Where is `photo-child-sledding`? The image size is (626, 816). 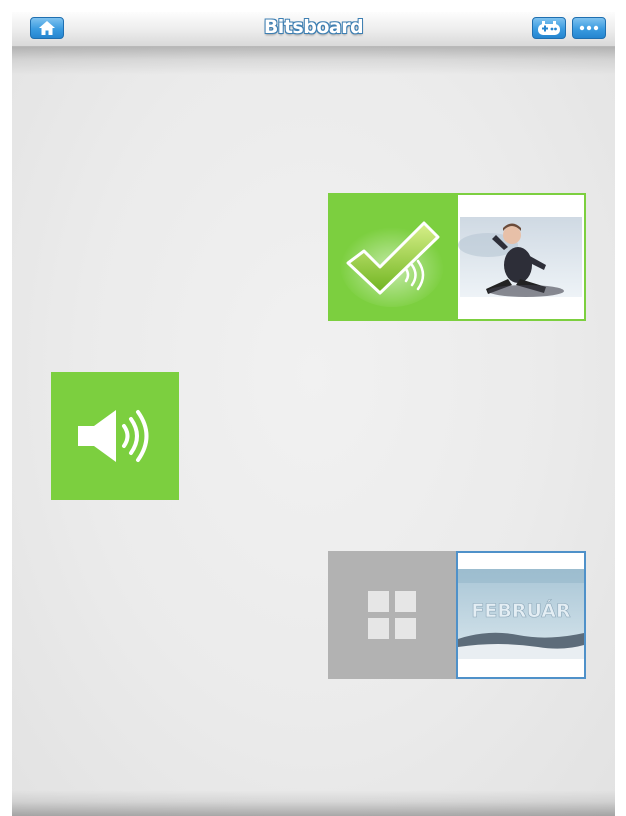 photo-child-sledding is located at coordinates (520, 257).